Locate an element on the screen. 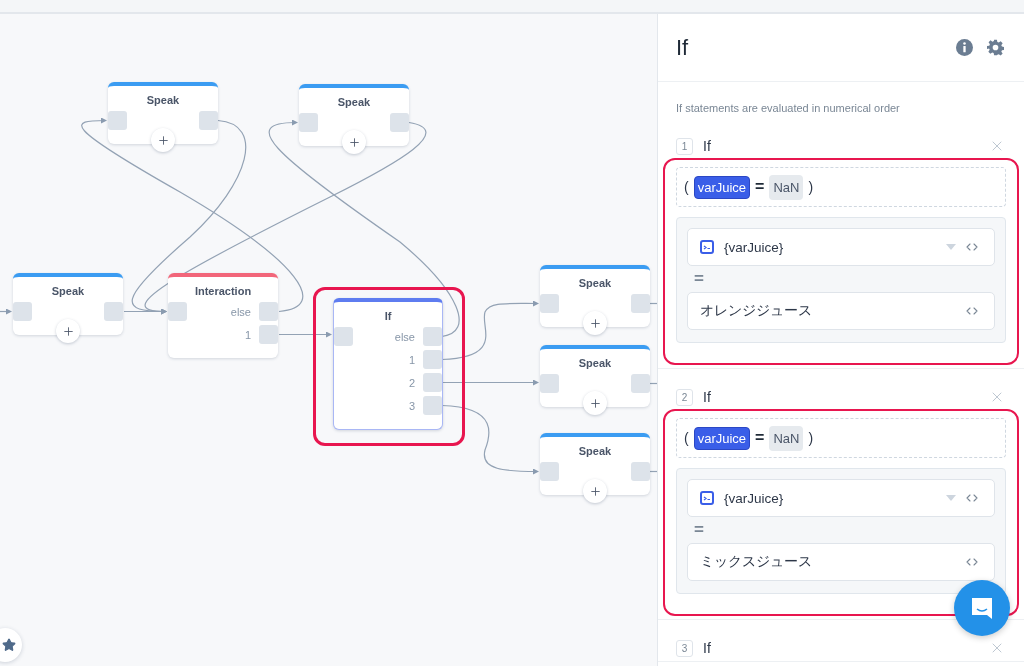  condition-number: 1 is located at coordinates (684, 146).